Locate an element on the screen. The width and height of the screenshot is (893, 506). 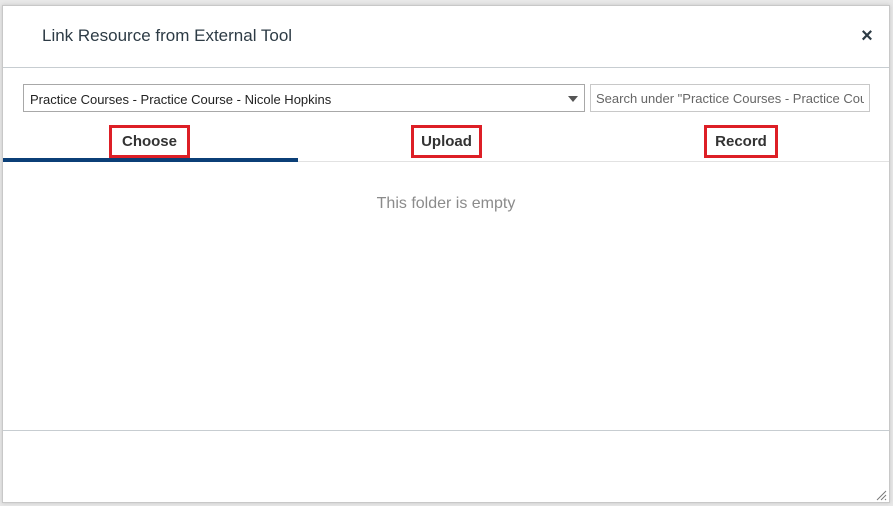
tab-record: Record is located at coordinates (740, 142).